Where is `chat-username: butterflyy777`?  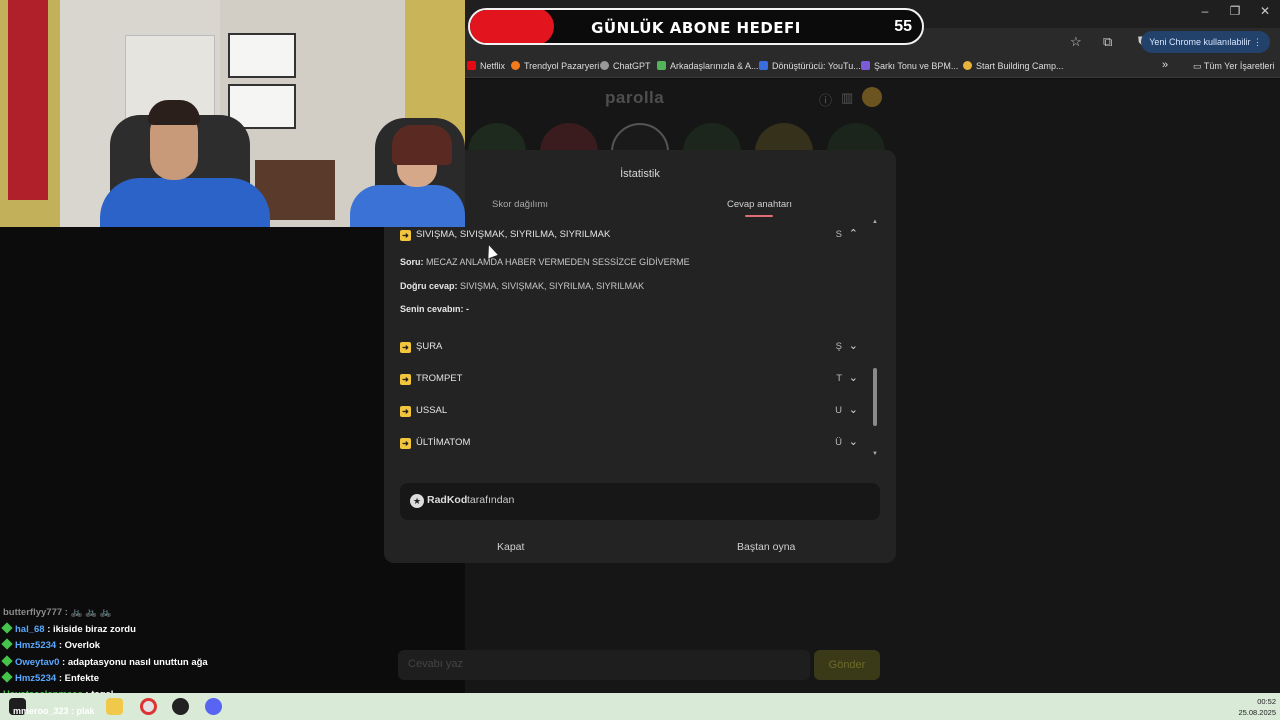 chat-username: butterflyy777 is located at coordinates (33, 612).